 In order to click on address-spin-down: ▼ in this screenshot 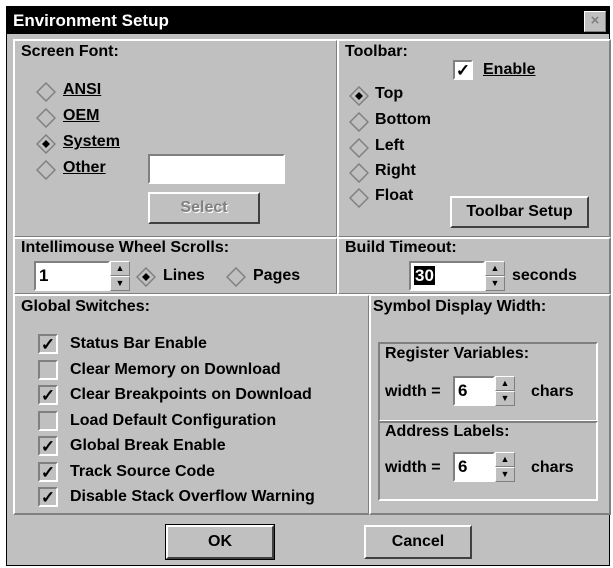, I will do `click(505, 474)`.